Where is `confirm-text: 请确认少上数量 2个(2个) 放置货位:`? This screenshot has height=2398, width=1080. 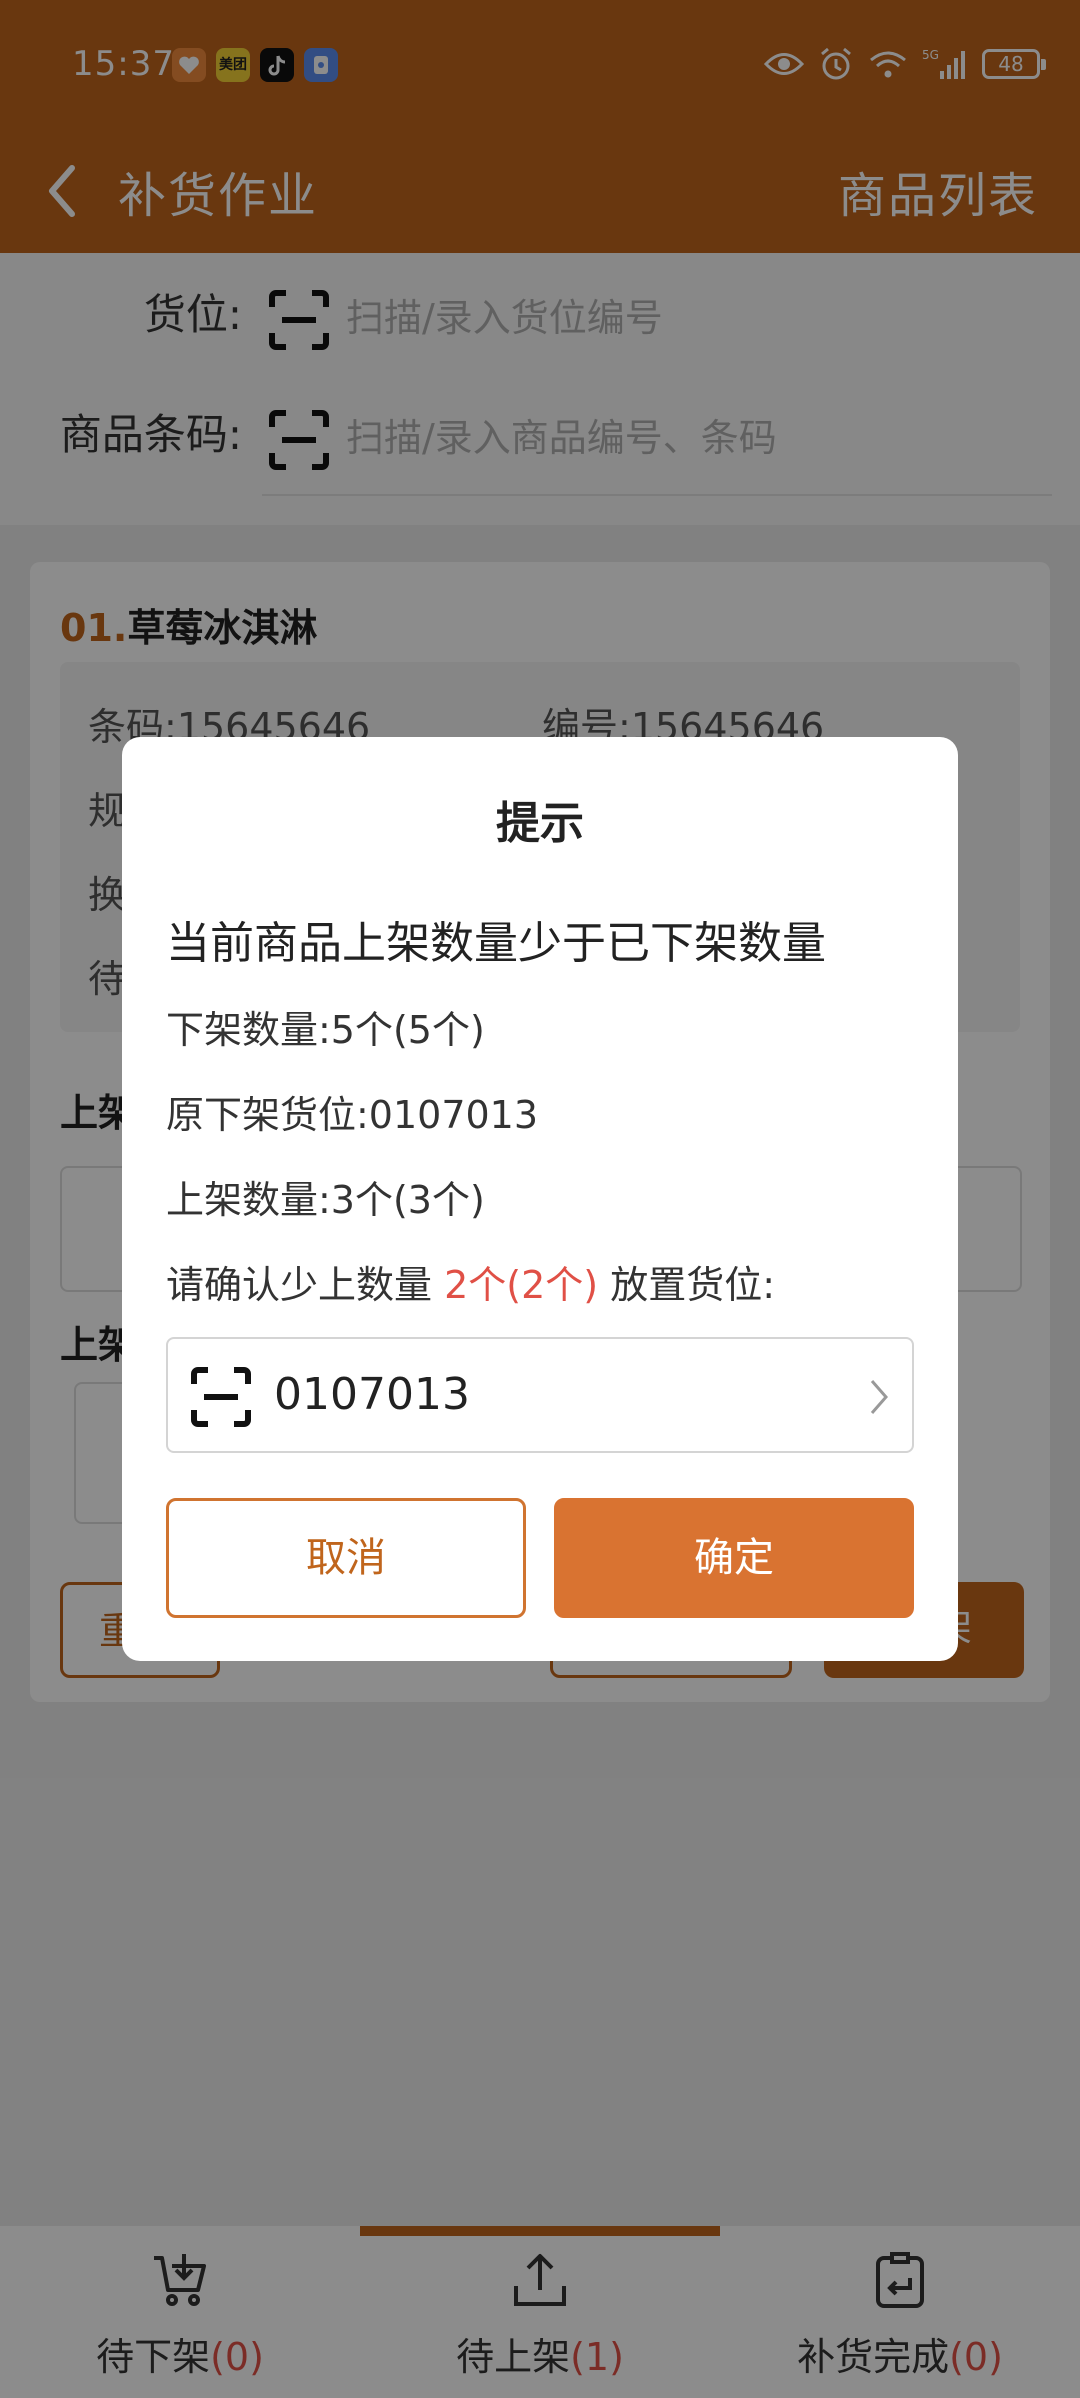
confirm-text: 请确认少上数量 2个(2个) 放置货位: is located at coordinates (470, 1281).